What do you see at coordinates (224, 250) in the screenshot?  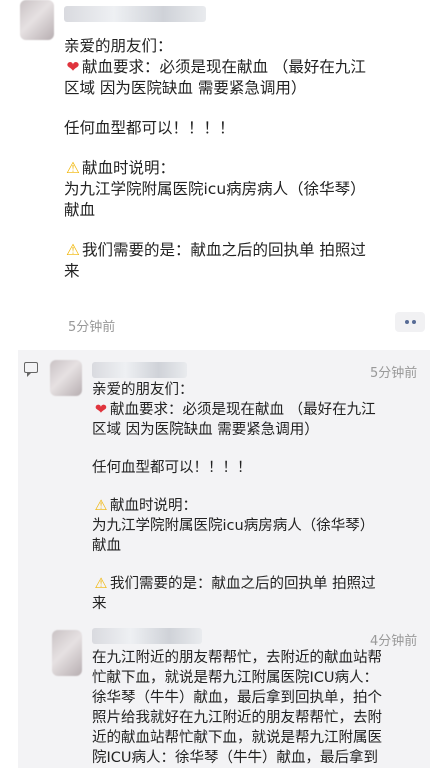 I see `post-need-line-1: 我们需要的是：献血之后的回执单 拍照过` at bounding box center [224, 250].